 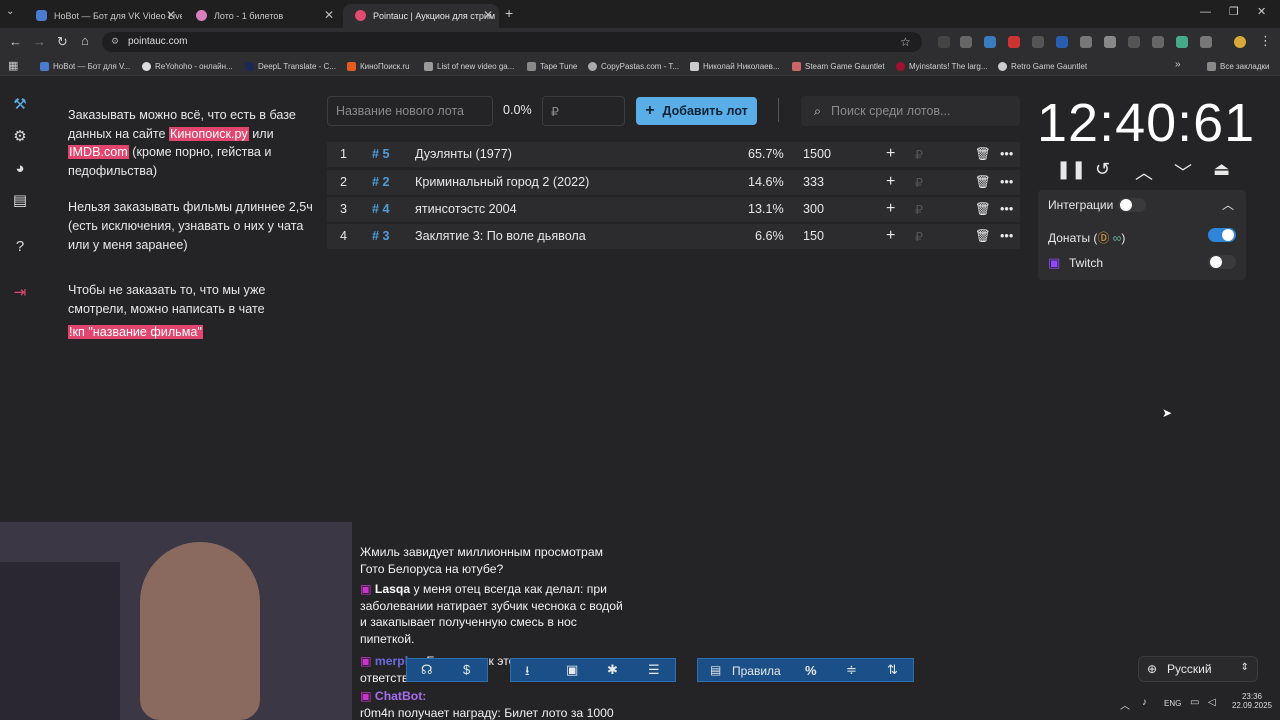 What do you see at coordinates (811, 670) in the screenshot?
I see `percent-button: %` at bounding box center [811, 670].